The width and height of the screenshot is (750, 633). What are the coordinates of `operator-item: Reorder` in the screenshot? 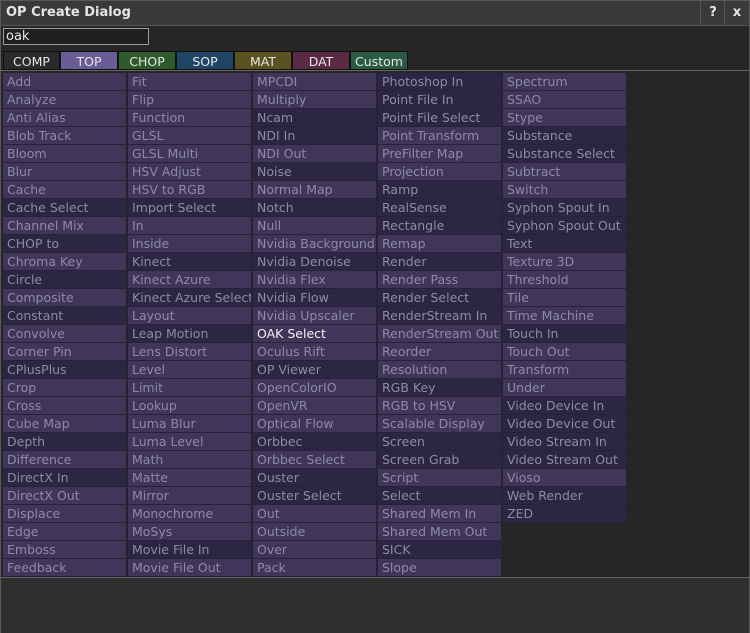 It's located at (440, 352).